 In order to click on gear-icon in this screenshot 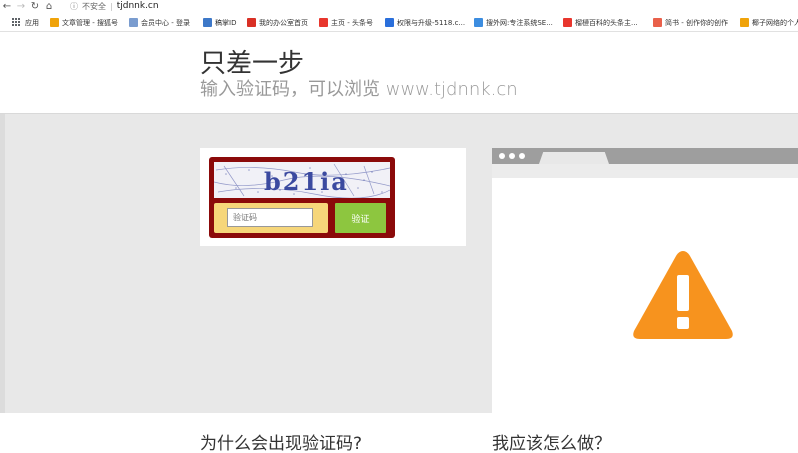, I will do `click(207, 22)`.